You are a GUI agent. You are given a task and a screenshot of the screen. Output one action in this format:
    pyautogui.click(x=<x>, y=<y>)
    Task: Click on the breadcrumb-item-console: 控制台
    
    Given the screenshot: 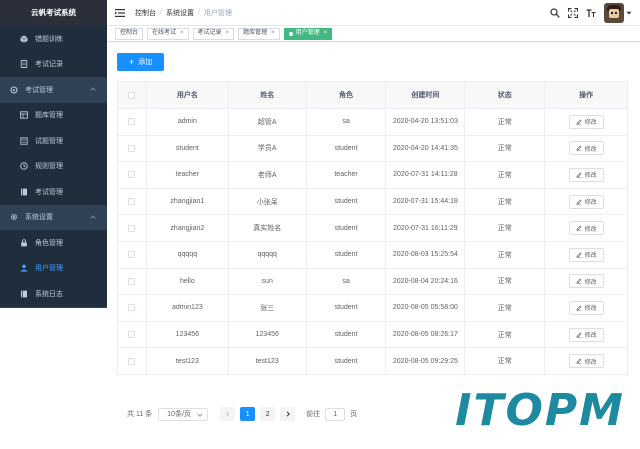 What is the action you would take?
    pyautogui.click(x=145, y=13)
    